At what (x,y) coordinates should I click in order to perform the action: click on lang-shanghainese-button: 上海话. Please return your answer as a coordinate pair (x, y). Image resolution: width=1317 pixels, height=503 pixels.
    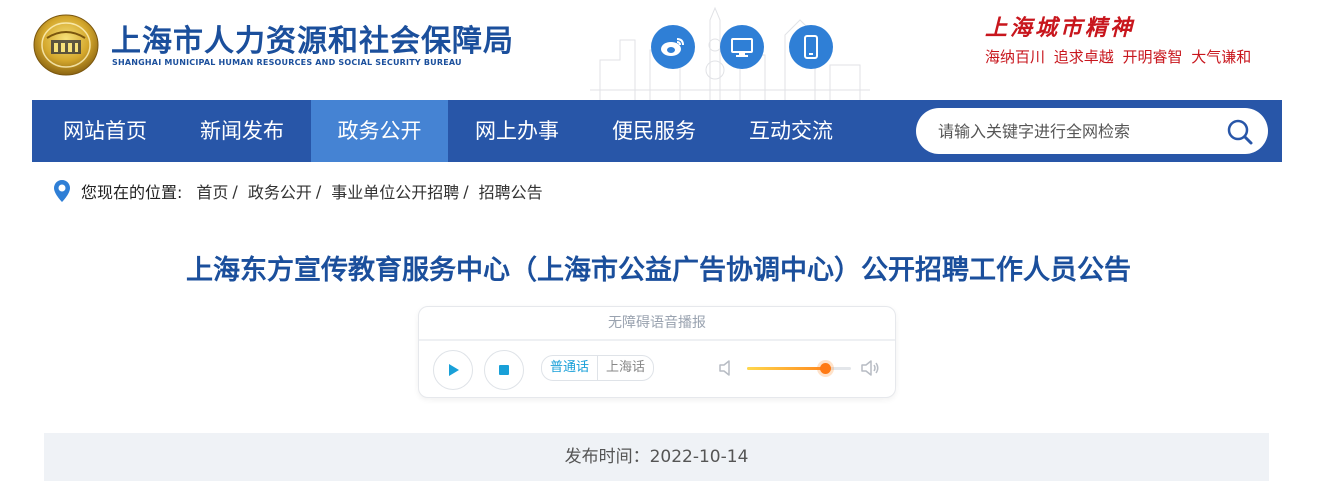
    Looking at the image, I should click on (625, 368).